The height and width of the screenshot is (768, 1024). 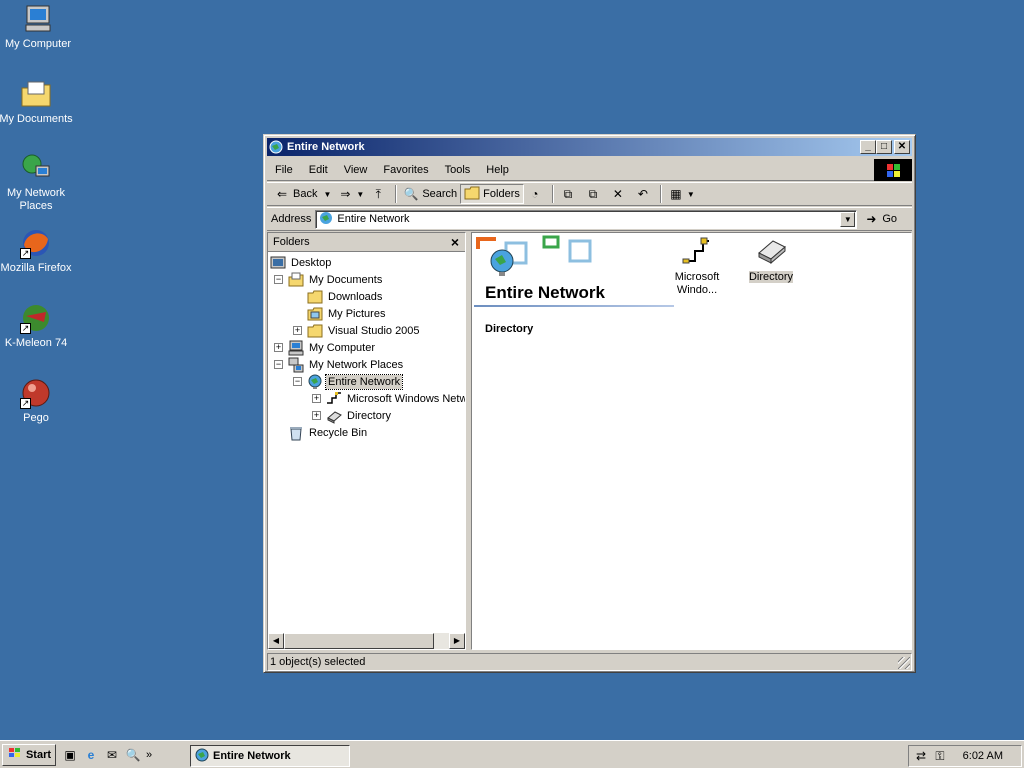 I want to click on close-button: ✕, so click(x=902, y=147).